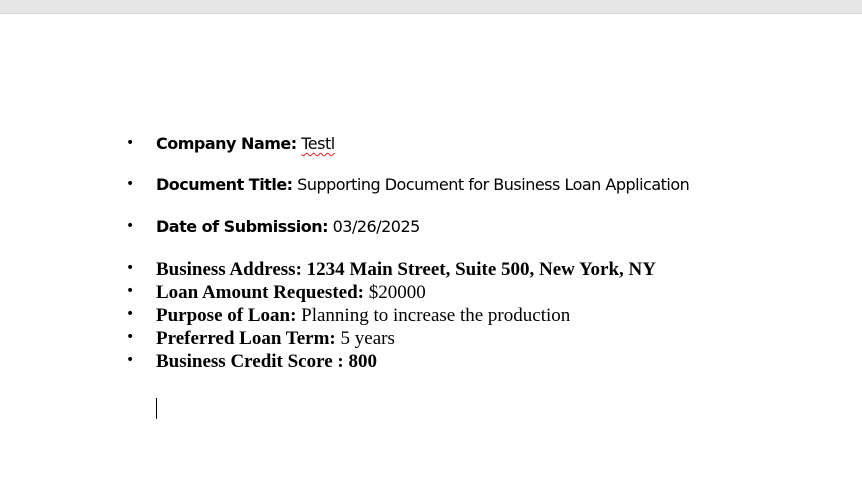  Describe the element at coordinates (246, 338) in the screenshot. I see `loan-term-label: Preferred Loan Term:` at that location.